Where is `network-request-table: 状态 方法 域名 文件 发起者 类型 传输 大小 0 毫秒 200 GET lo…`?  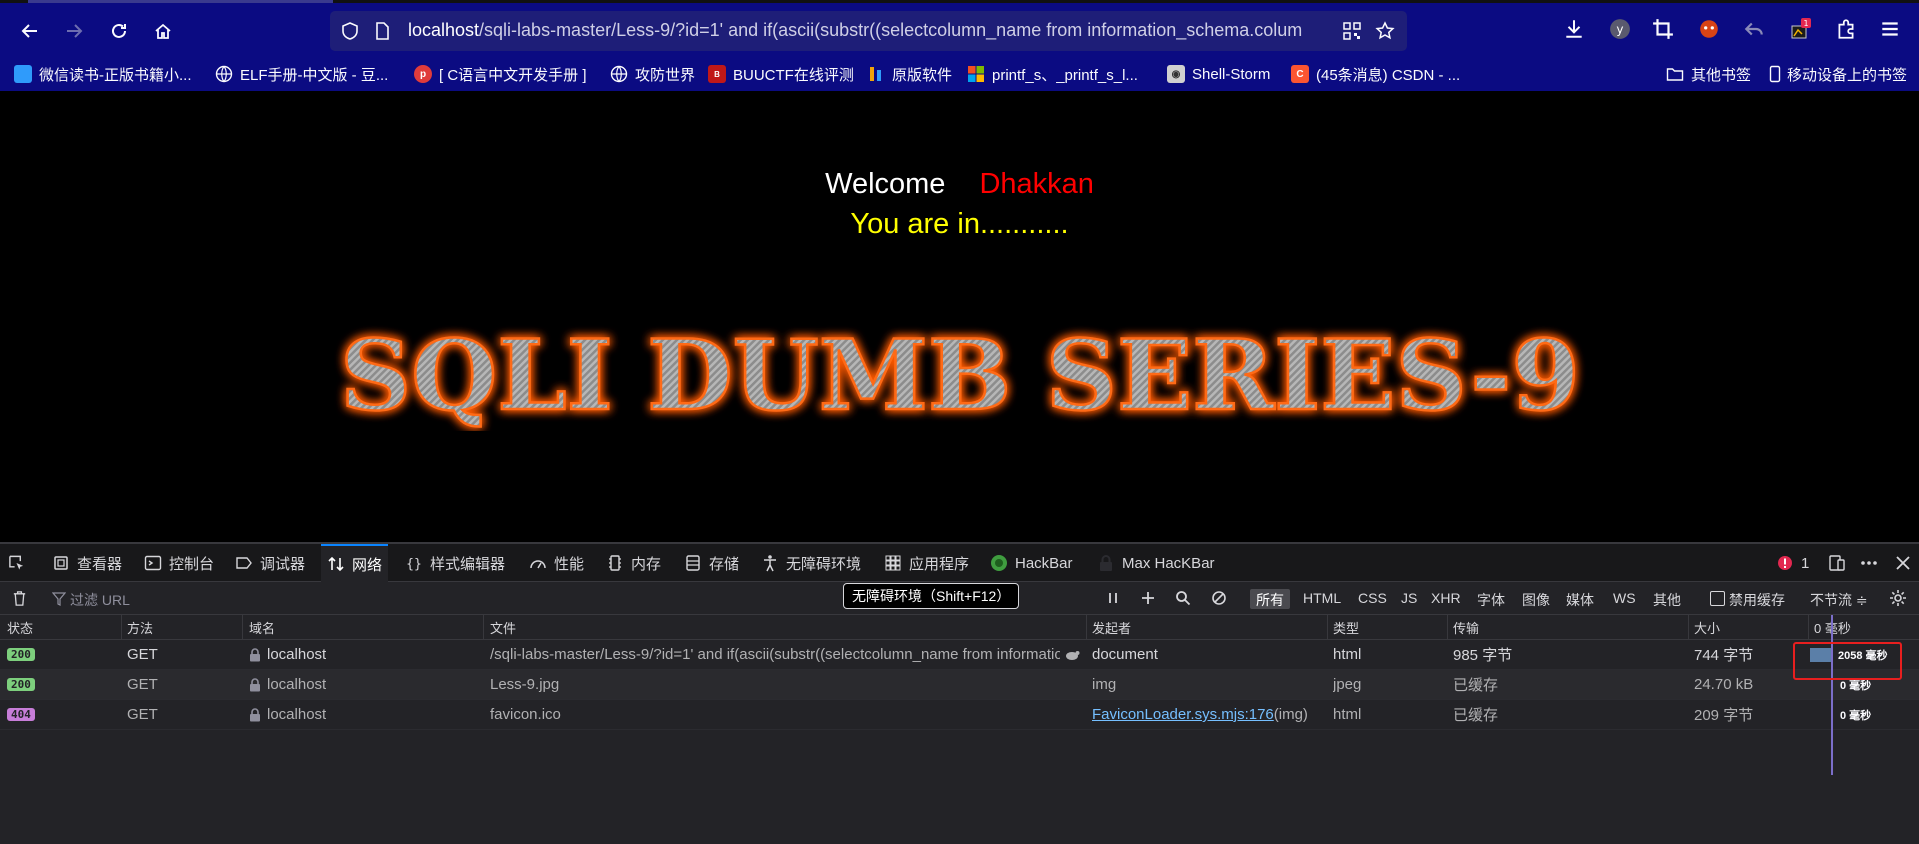
network-request-table: 状态 方法 域名 文件 发起者 类型 传输 大小 0 毫秒 200 GET lo… is located at coordinates (959, 672).